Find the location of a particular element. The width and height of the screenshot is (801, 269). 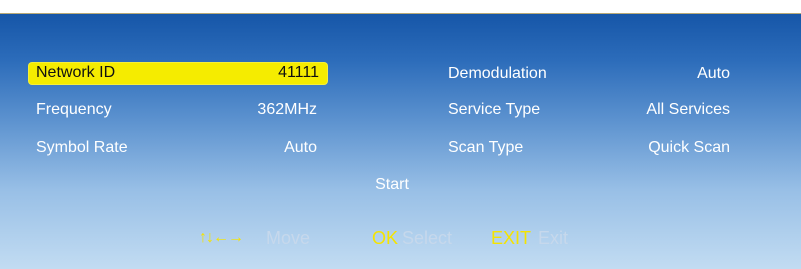

network-id-value: 41111 is located at coordinates (298, 72).